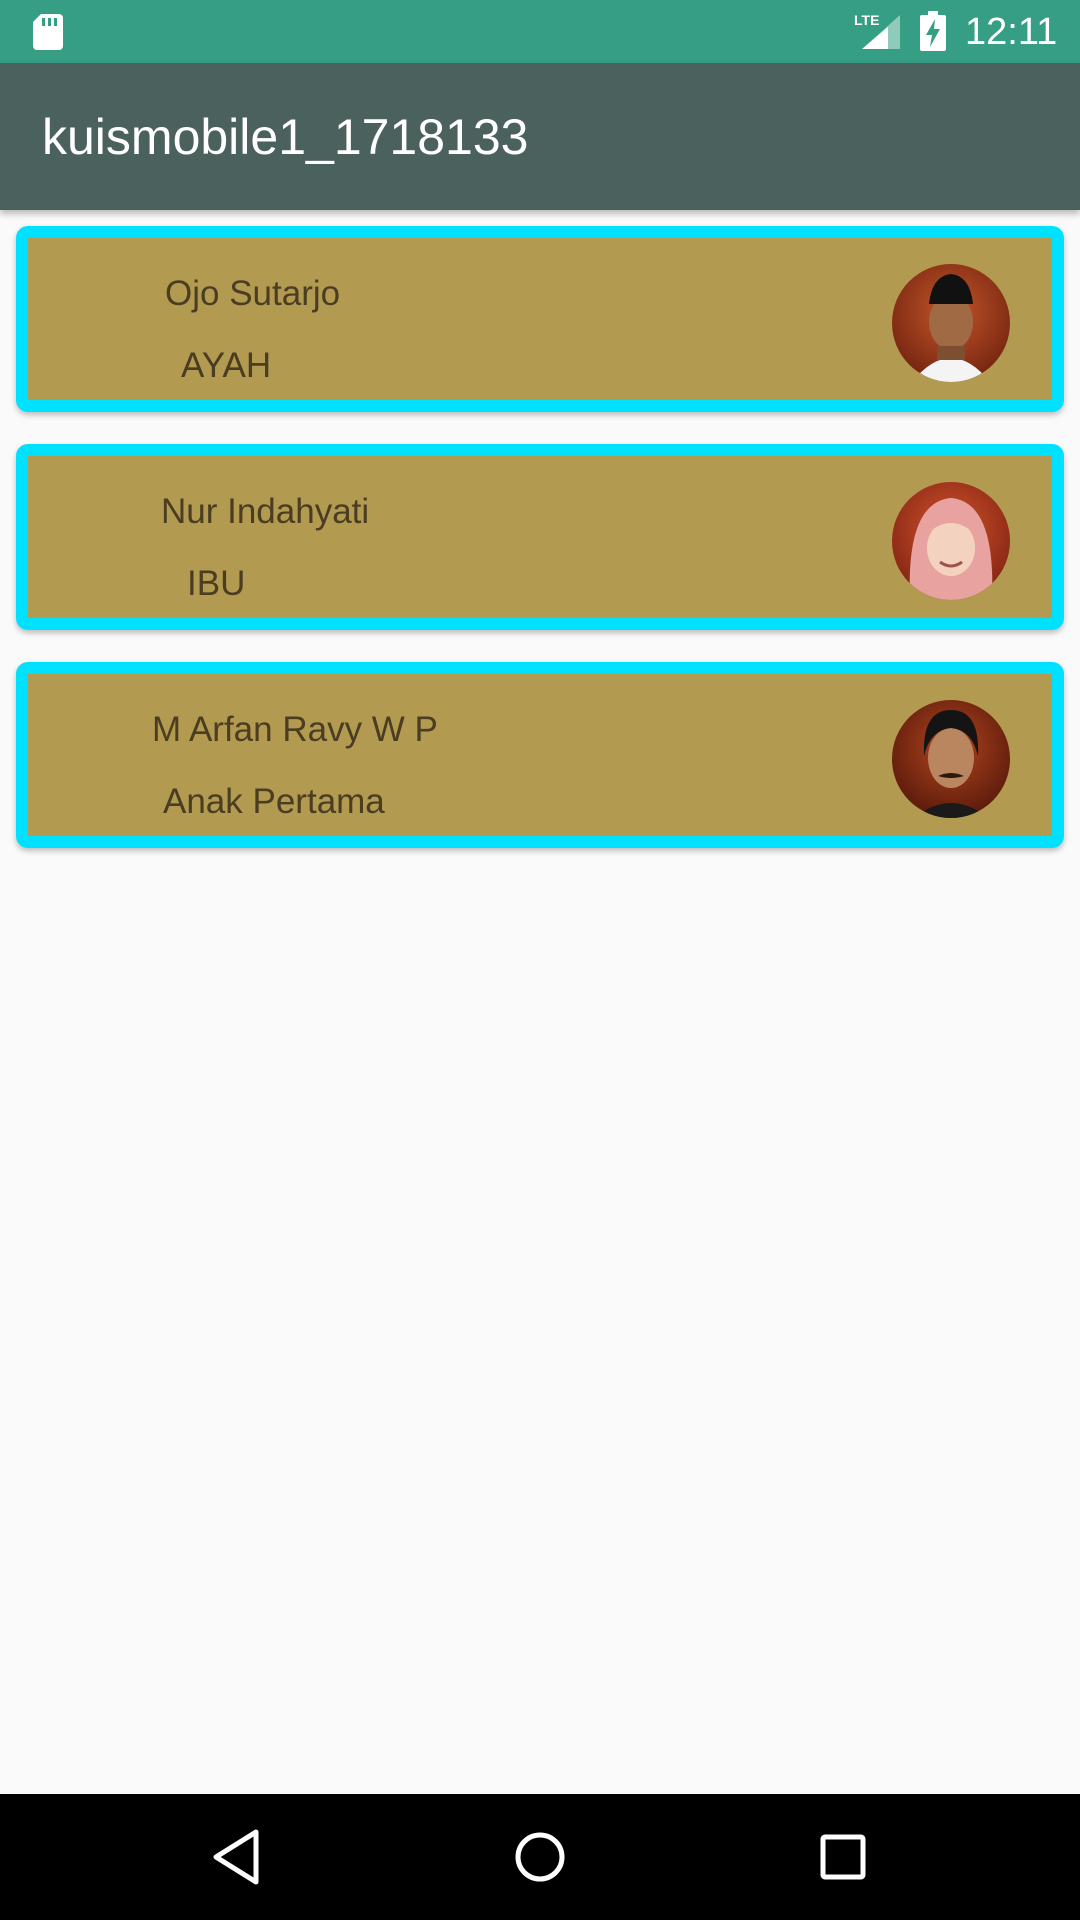 This screenshot has height=1920, width=1080. What do you see at coordinates (48, 32) in the screenshot?
I see `sd-card-icon` at bounding box center [48, 32].